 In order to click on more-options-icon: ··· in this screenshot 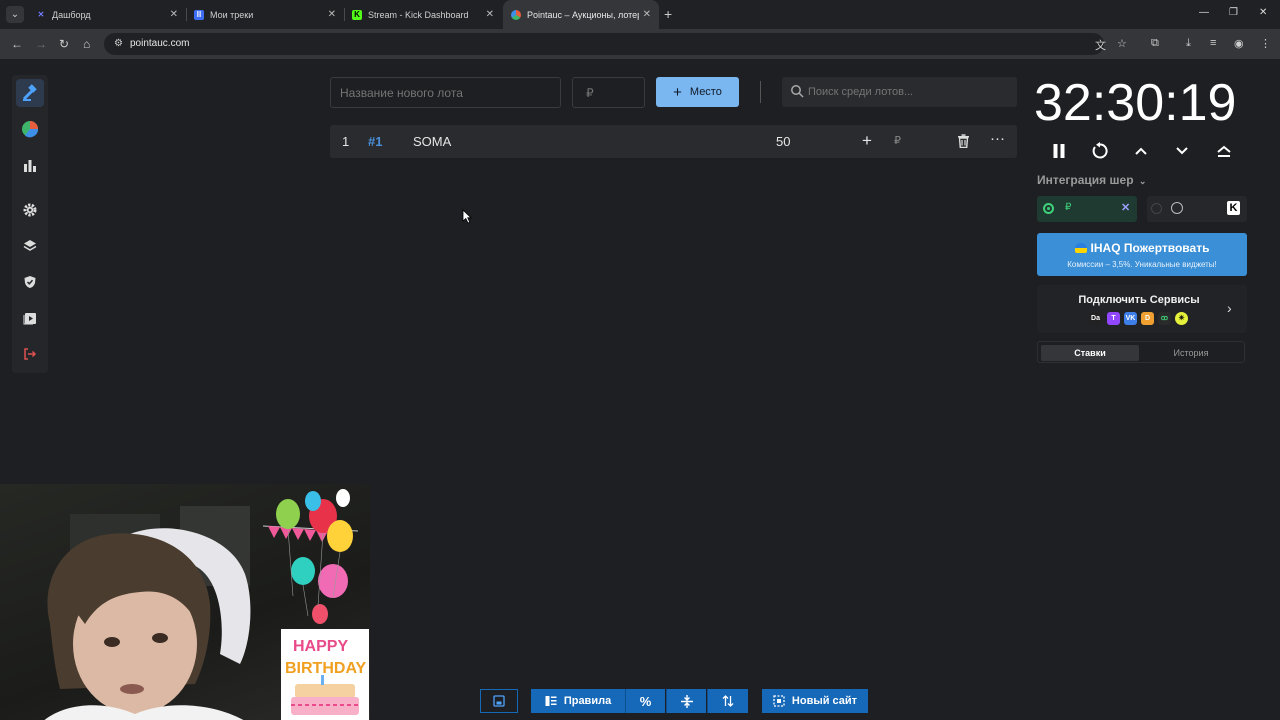, I will do `click(997, 138)`.